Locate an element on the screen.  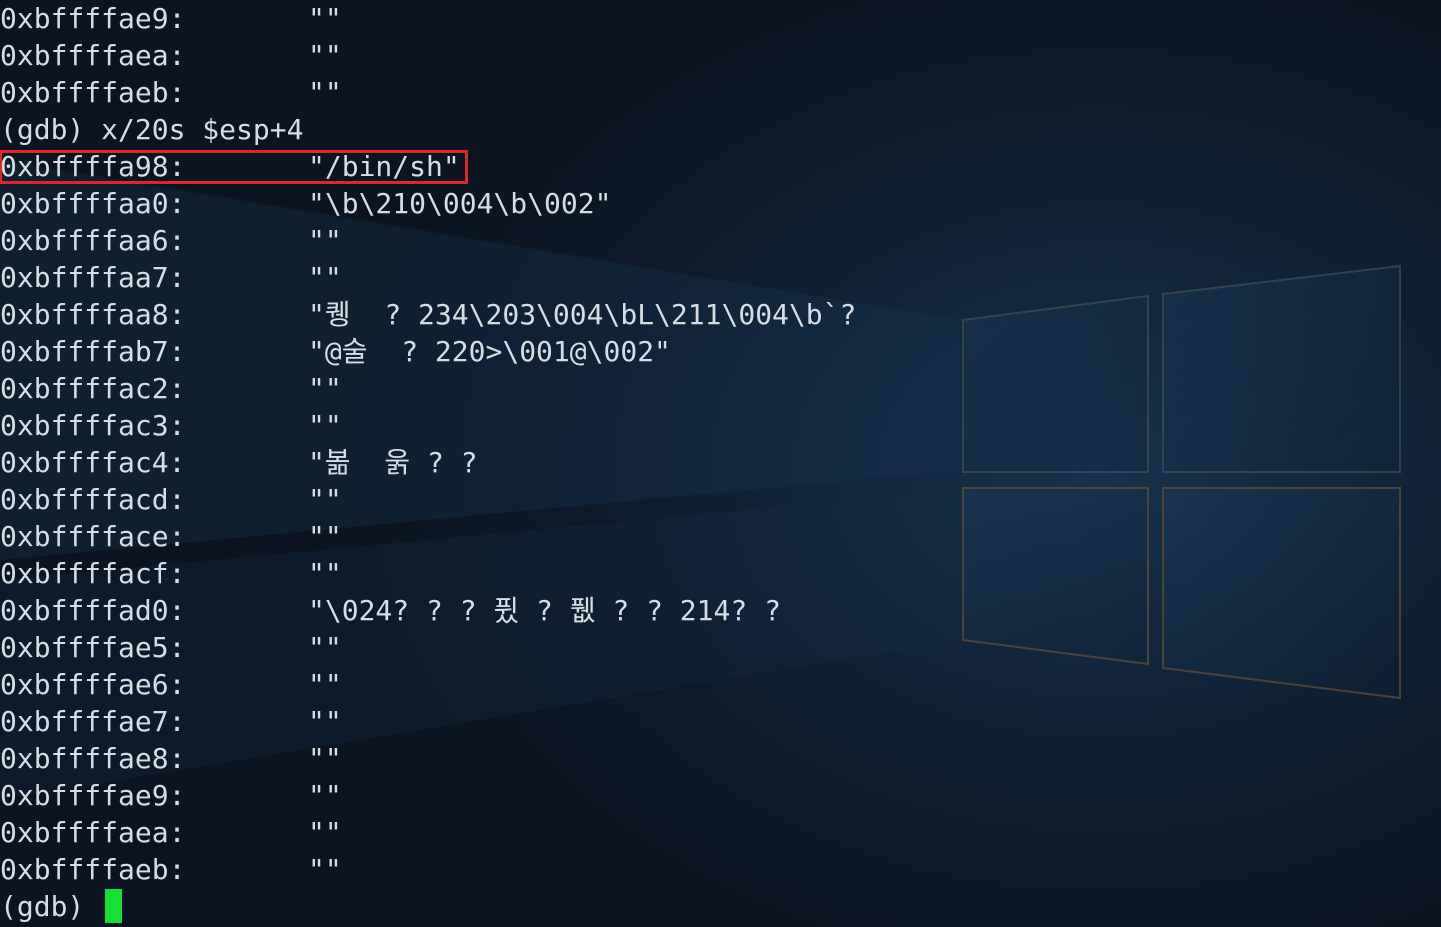
memory-address: 0xbffffae7: is located at coordinates (93, 721).